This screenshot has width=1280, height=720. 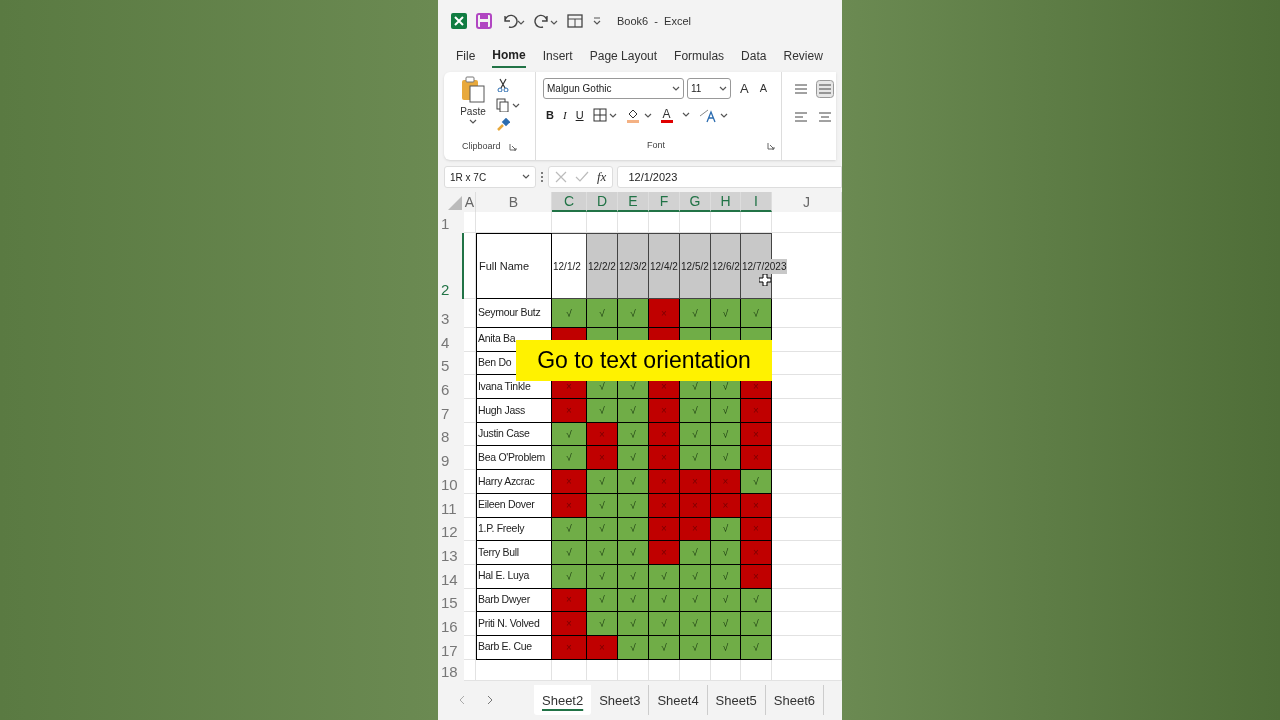 What do you see at coordinates (582, 177) in the screenshot?
I see `enter-icon` at bounding box center [582, 177].